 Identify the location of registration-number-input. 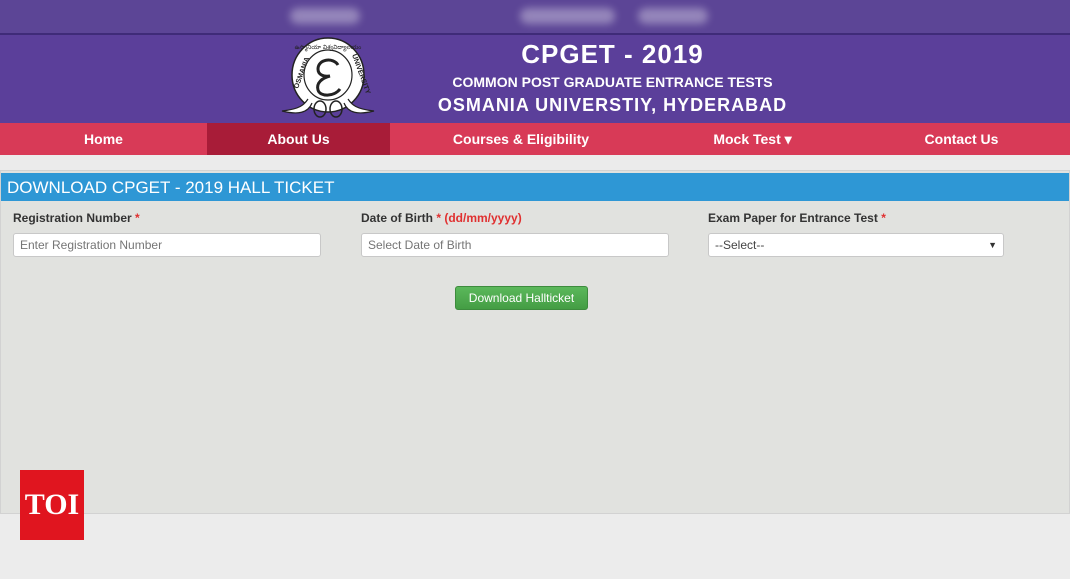
(167, 245).